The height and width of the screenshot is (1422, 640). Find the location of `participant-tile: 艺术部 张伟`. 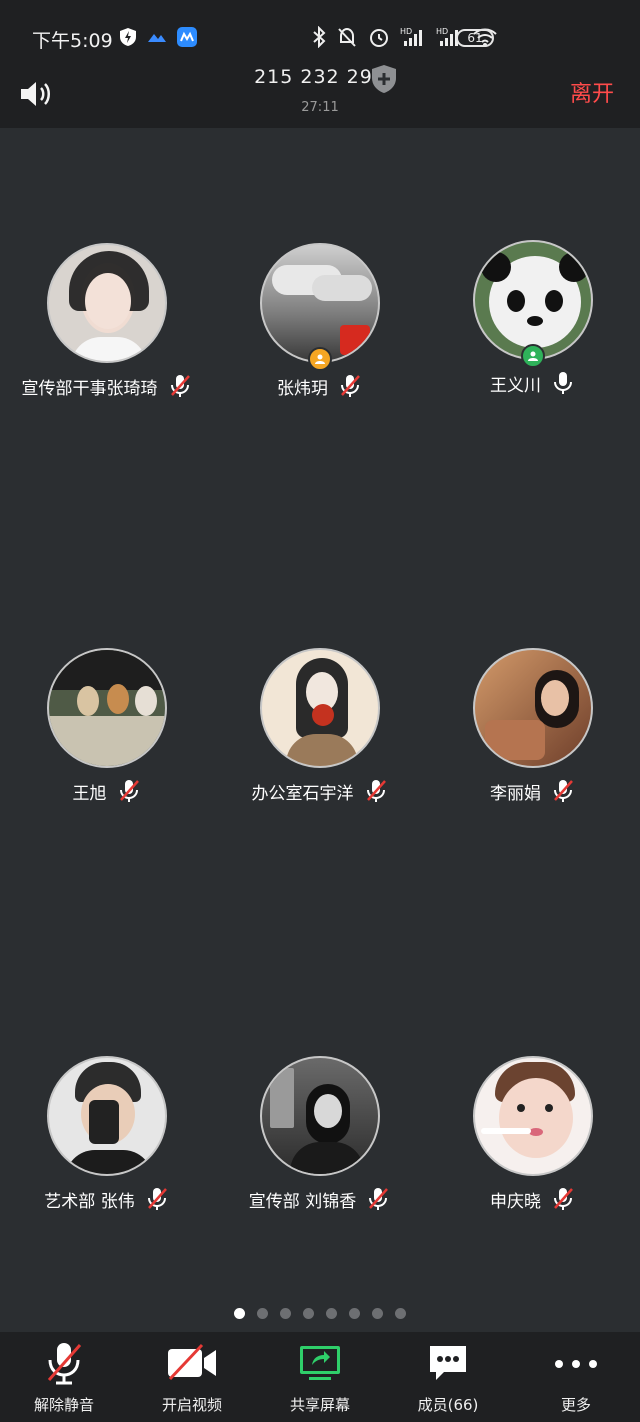

participant-tile: 艺术部 张伟 is located at coordinates (106, 1134).